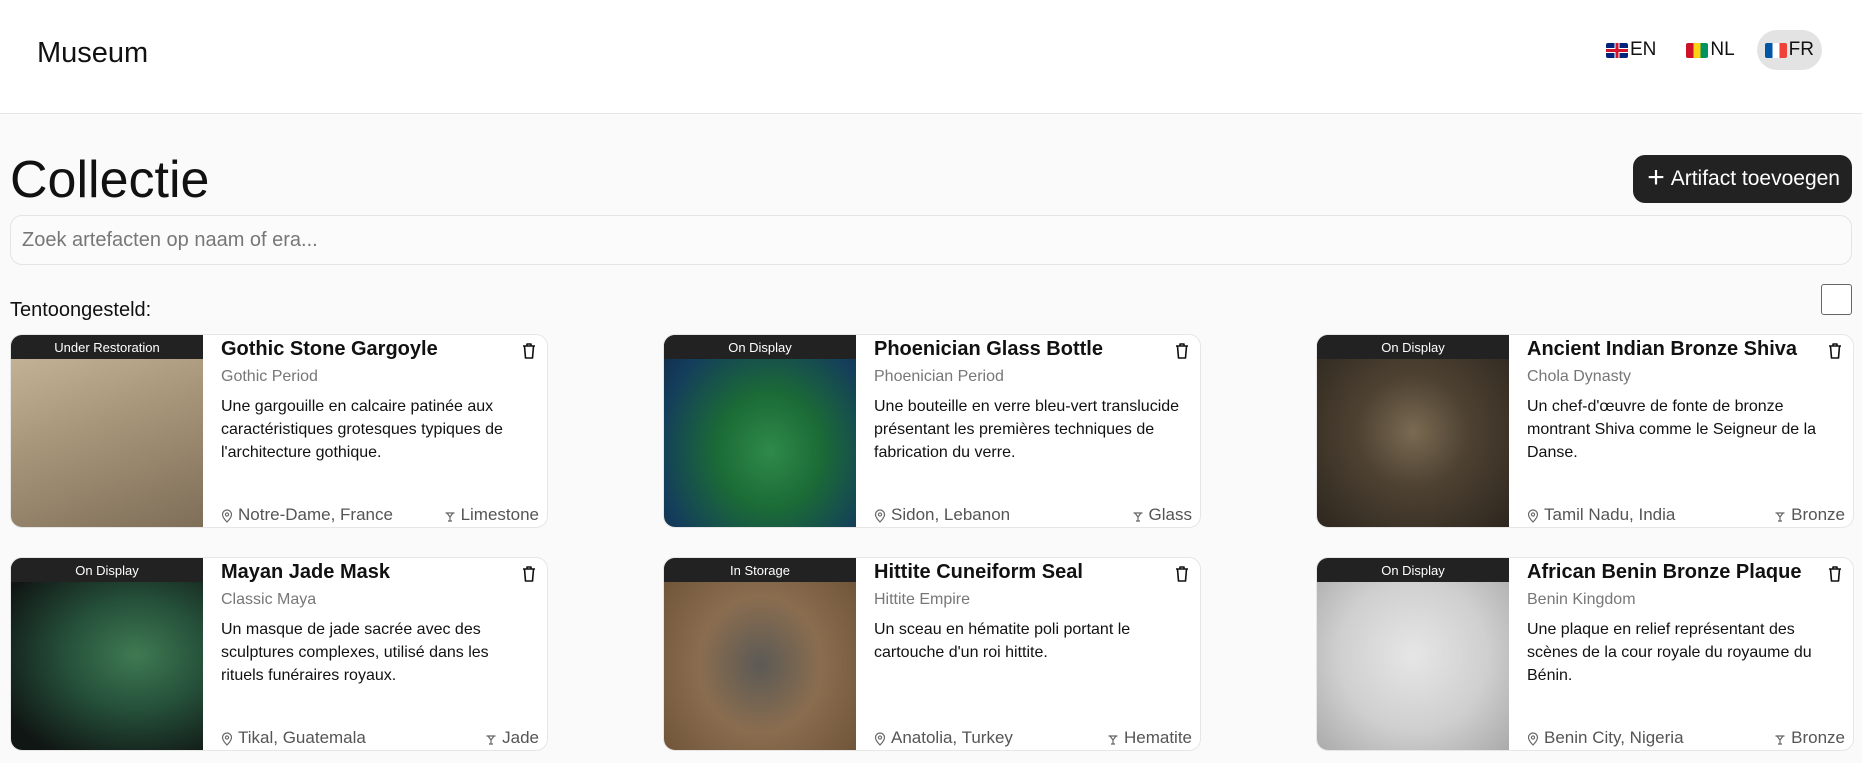 This screenshot has width=1862, height=763. Describe the element at coordinates (760, 570) in the screenshot. I see `status-badge: In Storage` at that location.